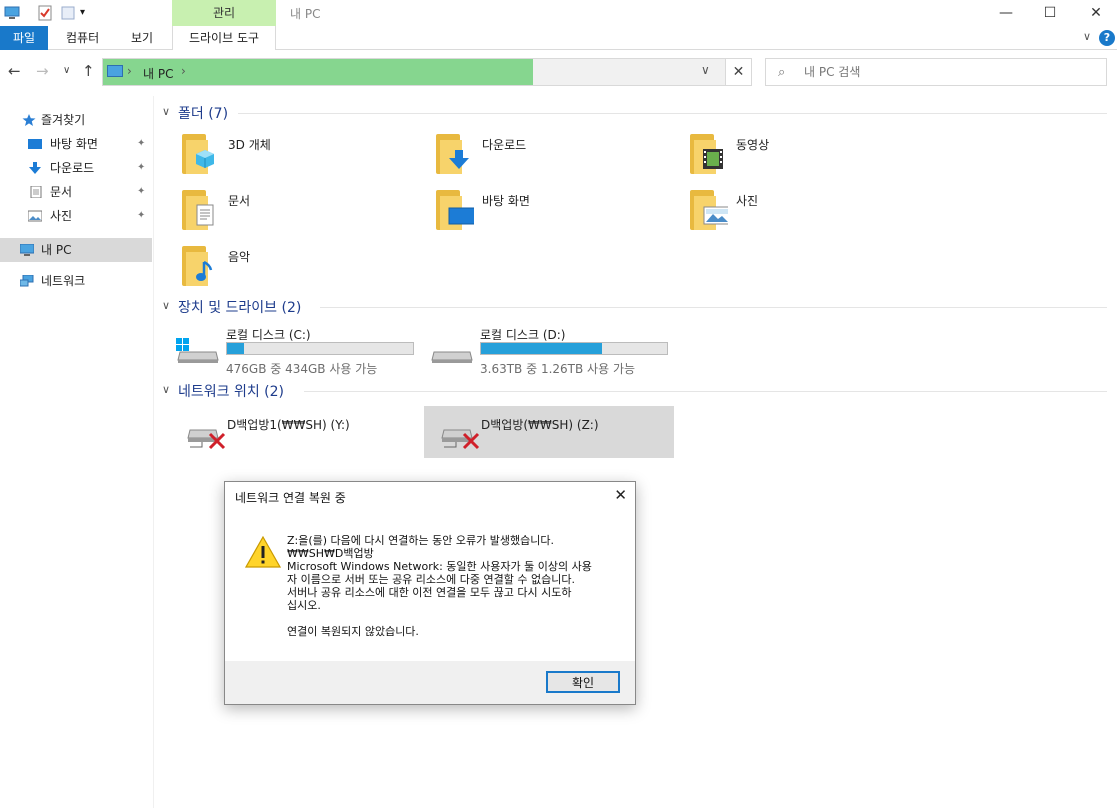  What do you see at coordinates (63, 120) in the screenshot?
I see `sidebar-item-label: 즐겨찾기` at bounding box center [63, 120].